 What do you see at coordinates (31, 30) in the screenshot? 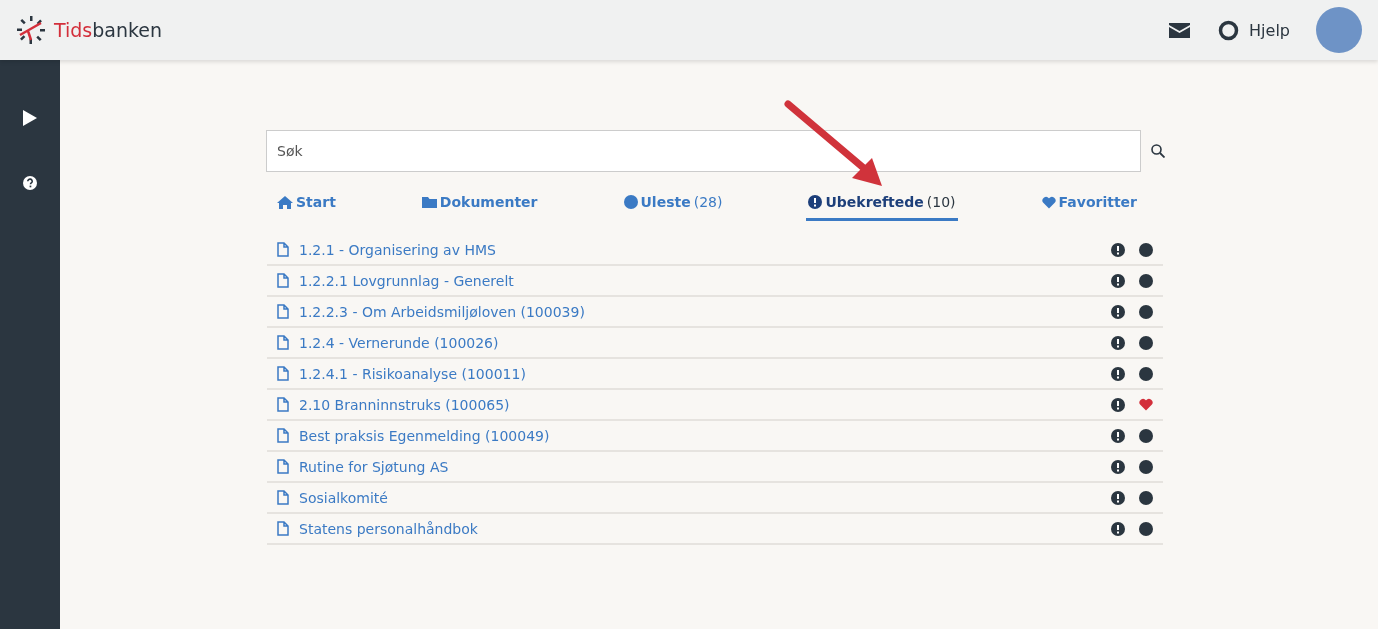
I see `clock-logo-icon` at bounding box center [31, 30].